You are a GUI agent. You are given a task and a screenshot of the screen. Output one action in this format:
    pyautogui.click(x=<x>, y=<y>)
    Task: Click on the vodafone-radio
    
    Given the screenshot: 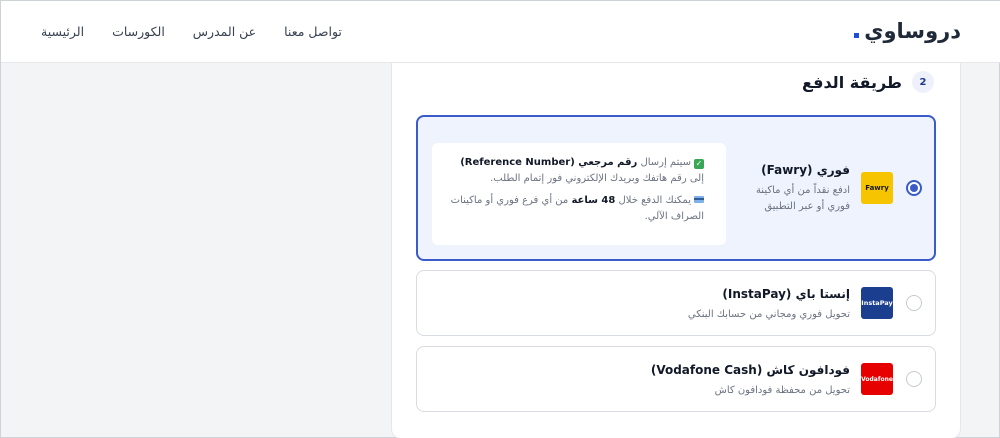 What is the action you would take?
    pyautogui.click(x=914, y=379)
    